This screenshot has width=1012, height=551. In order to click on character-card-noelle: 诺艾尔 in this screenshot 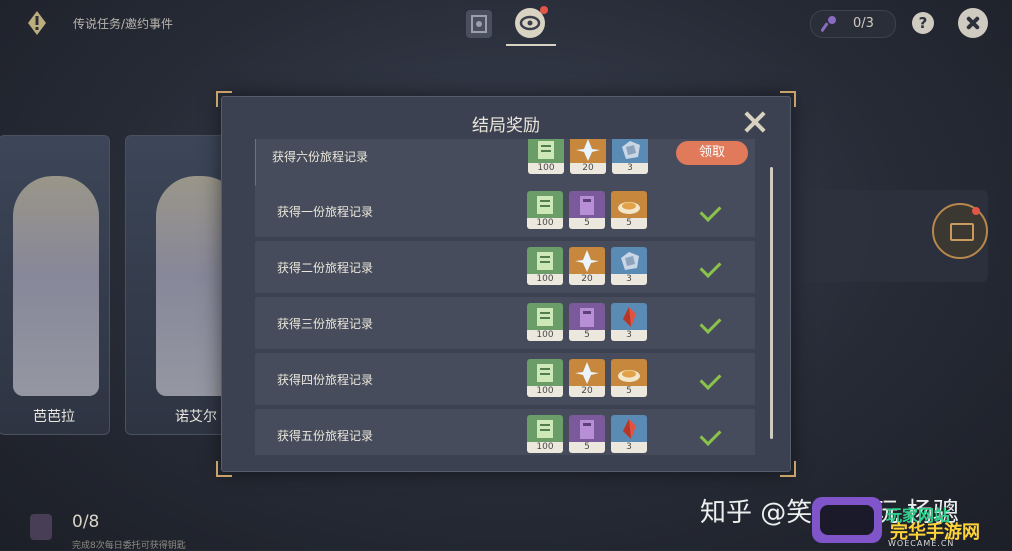, I will do `click(176, 285)`.